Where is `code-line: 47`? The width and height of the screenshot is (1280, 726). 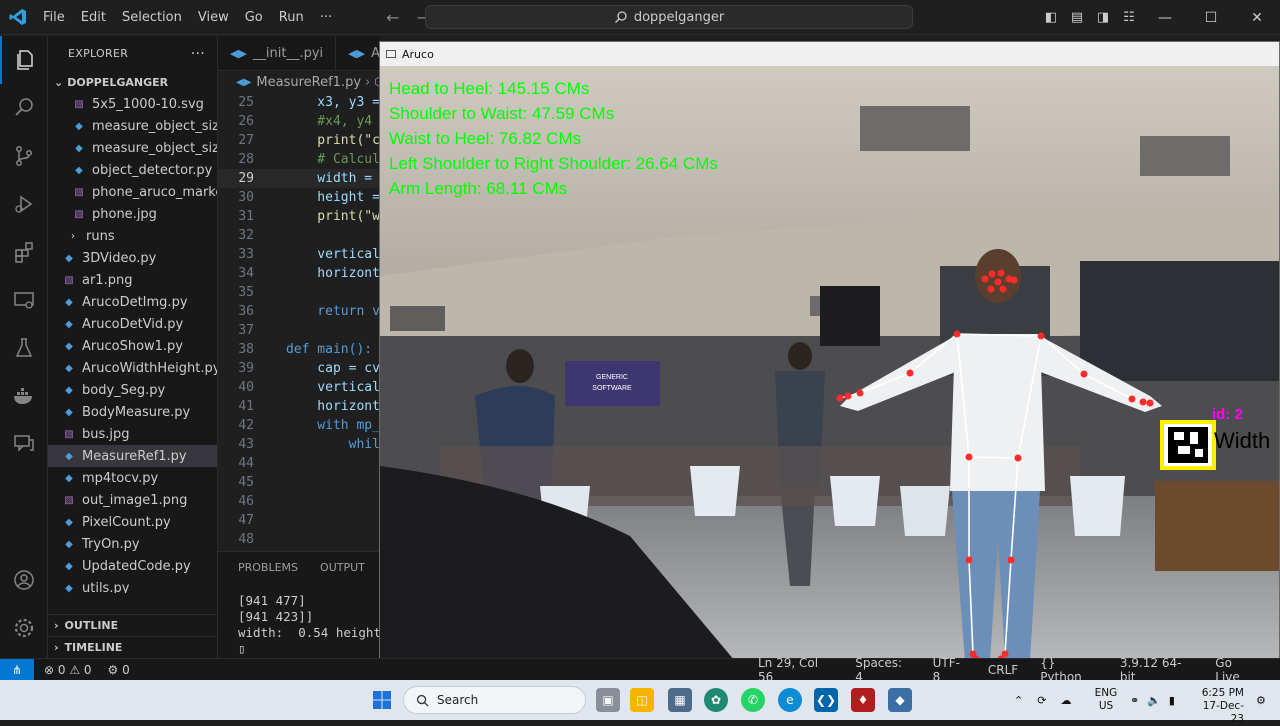
code-line: 47 is located at coordinates (299, 520).